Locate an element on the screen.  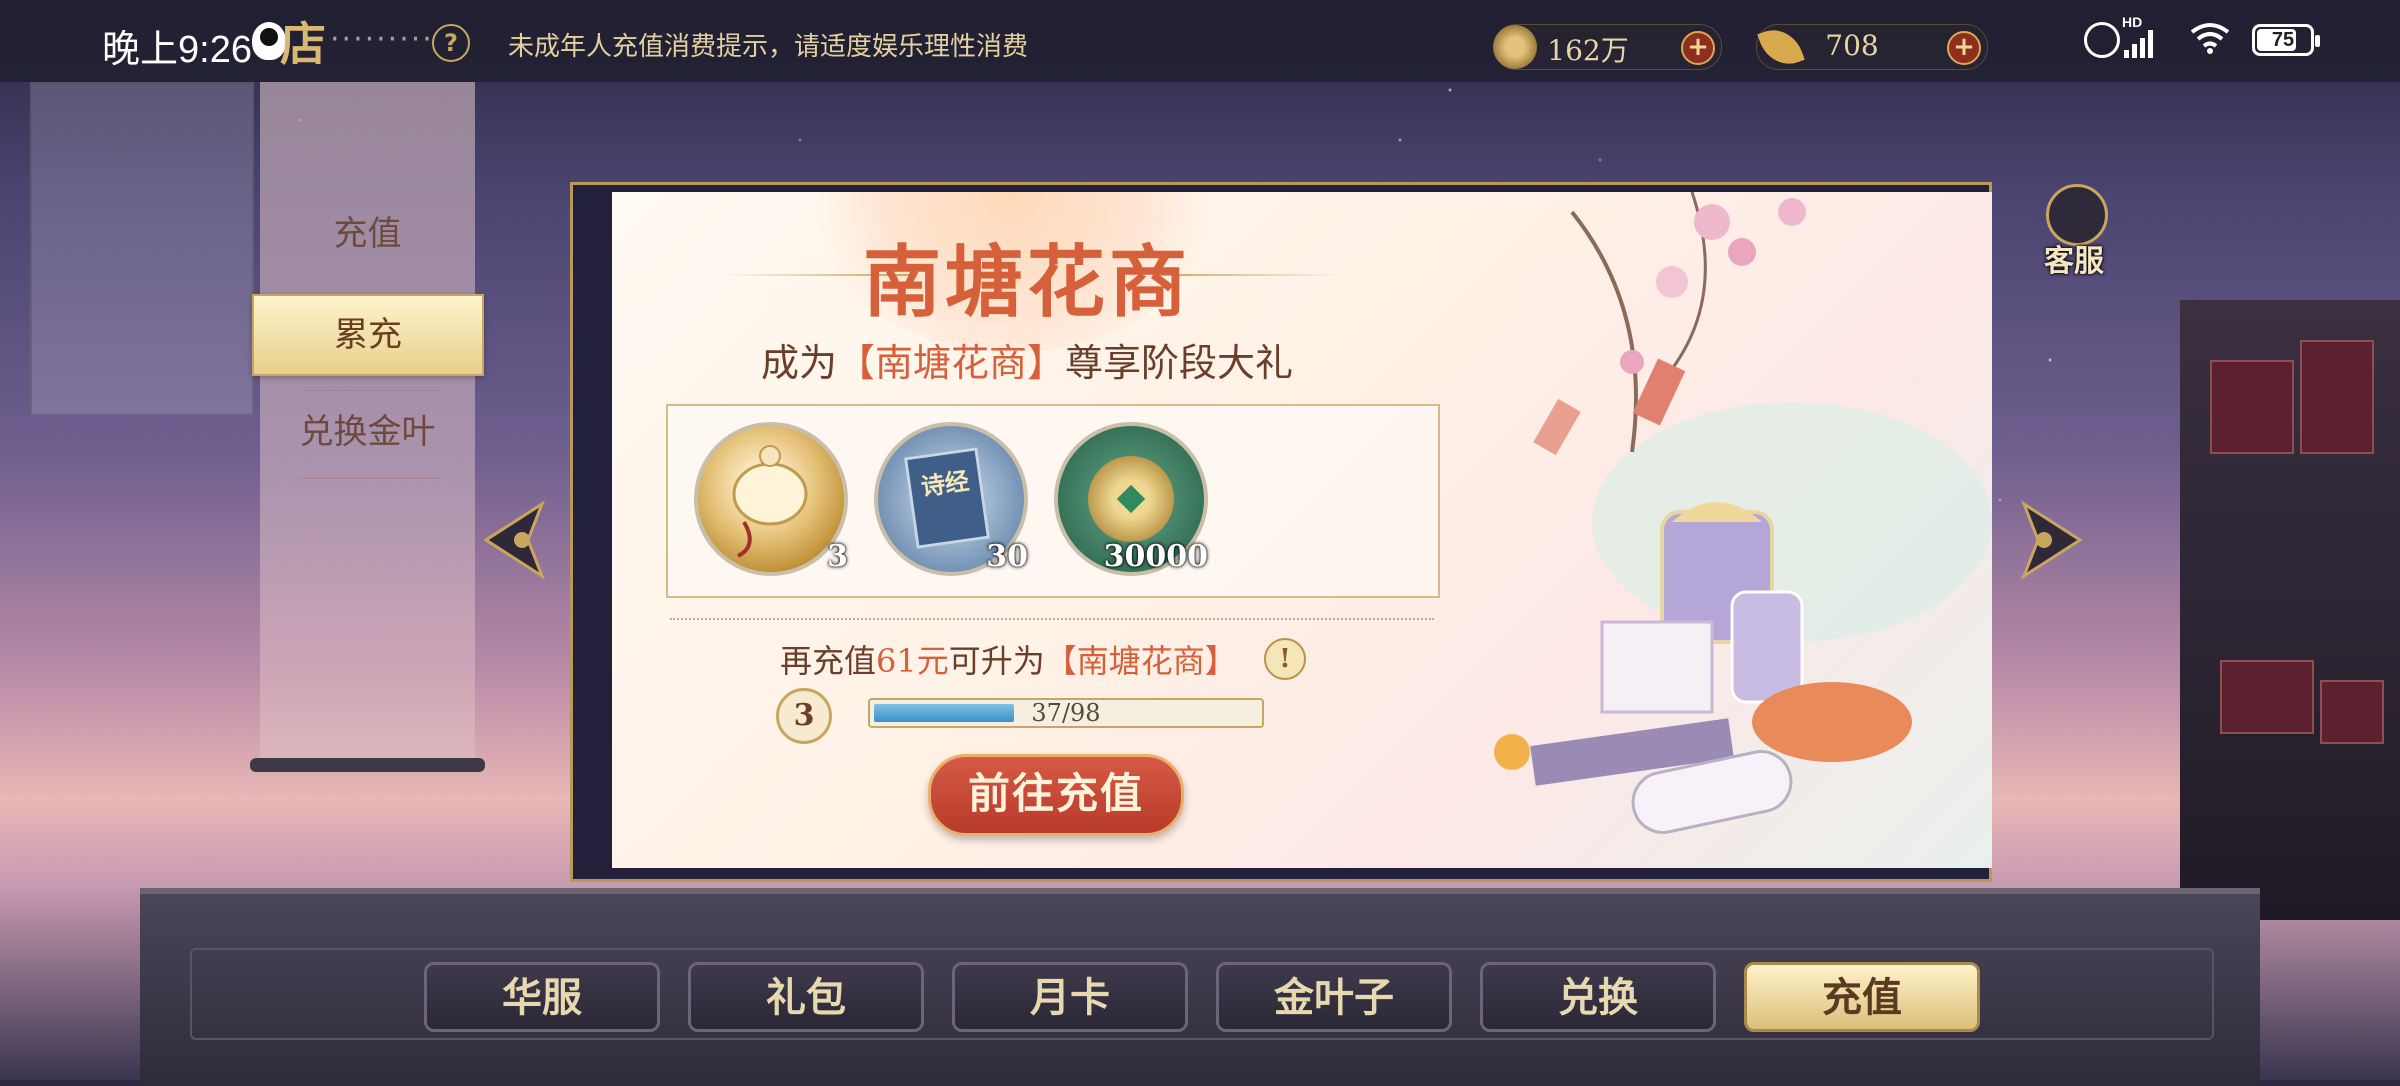
reward-jade-pendant: 3 is located at coordinates (771, 499).